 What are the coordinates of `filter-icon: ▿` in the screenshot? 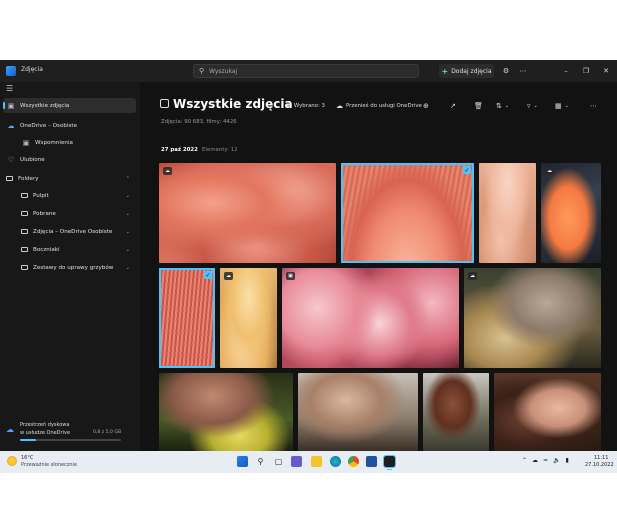 It's located at (529, 106).